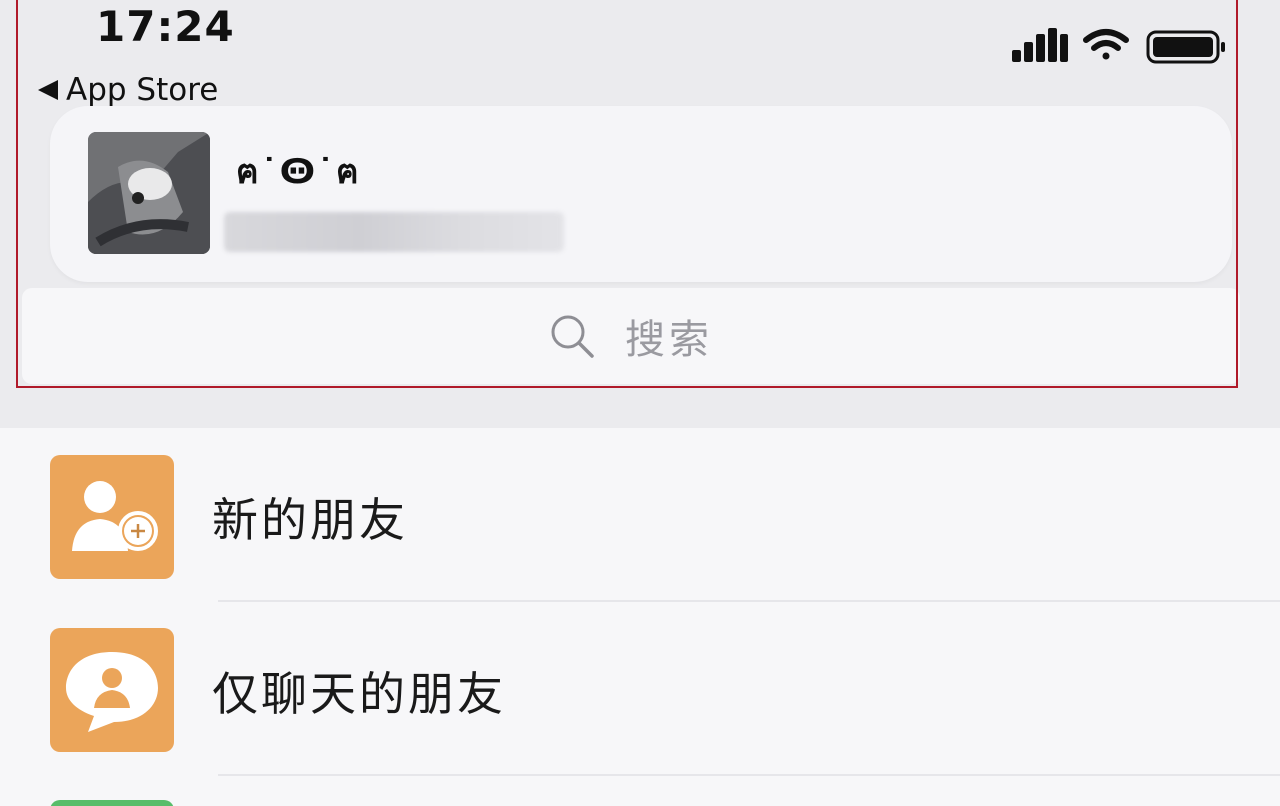 The width and height of the screenshot is (1280, 806). Describe the element at coordinates (572, 336) in the screenshot. I see `search-icon` at that location.